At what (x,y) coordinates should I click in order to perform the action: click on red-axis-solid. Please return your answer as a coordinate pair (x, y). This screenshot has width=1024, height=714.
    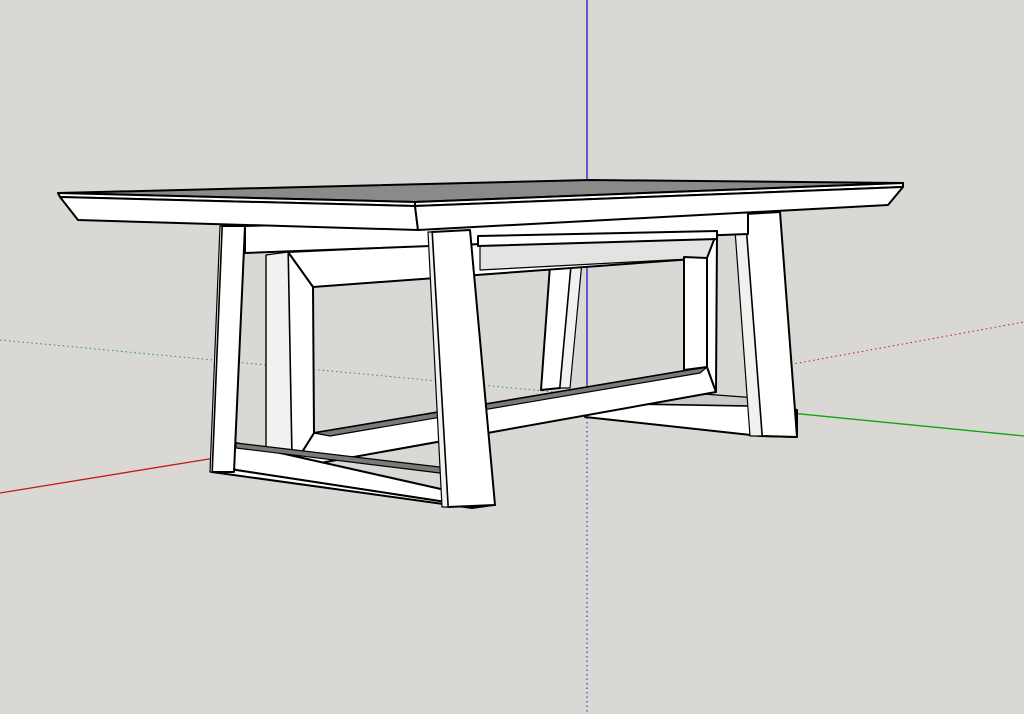
    Looking at the image, I should click on (108, 475).